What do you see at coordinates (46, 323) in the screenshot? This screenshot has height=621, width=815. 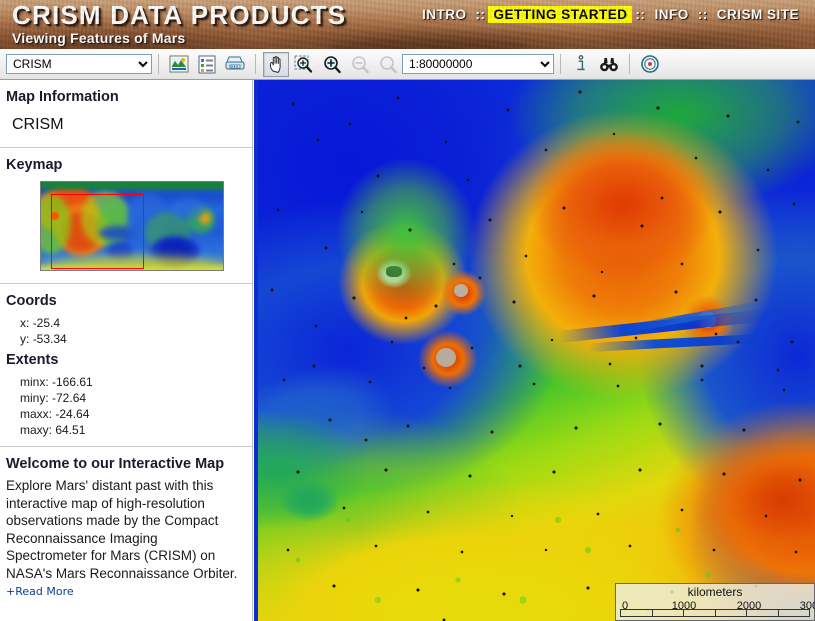 I see `coord-x-value: -25.4` at bounding box center [46, 323].